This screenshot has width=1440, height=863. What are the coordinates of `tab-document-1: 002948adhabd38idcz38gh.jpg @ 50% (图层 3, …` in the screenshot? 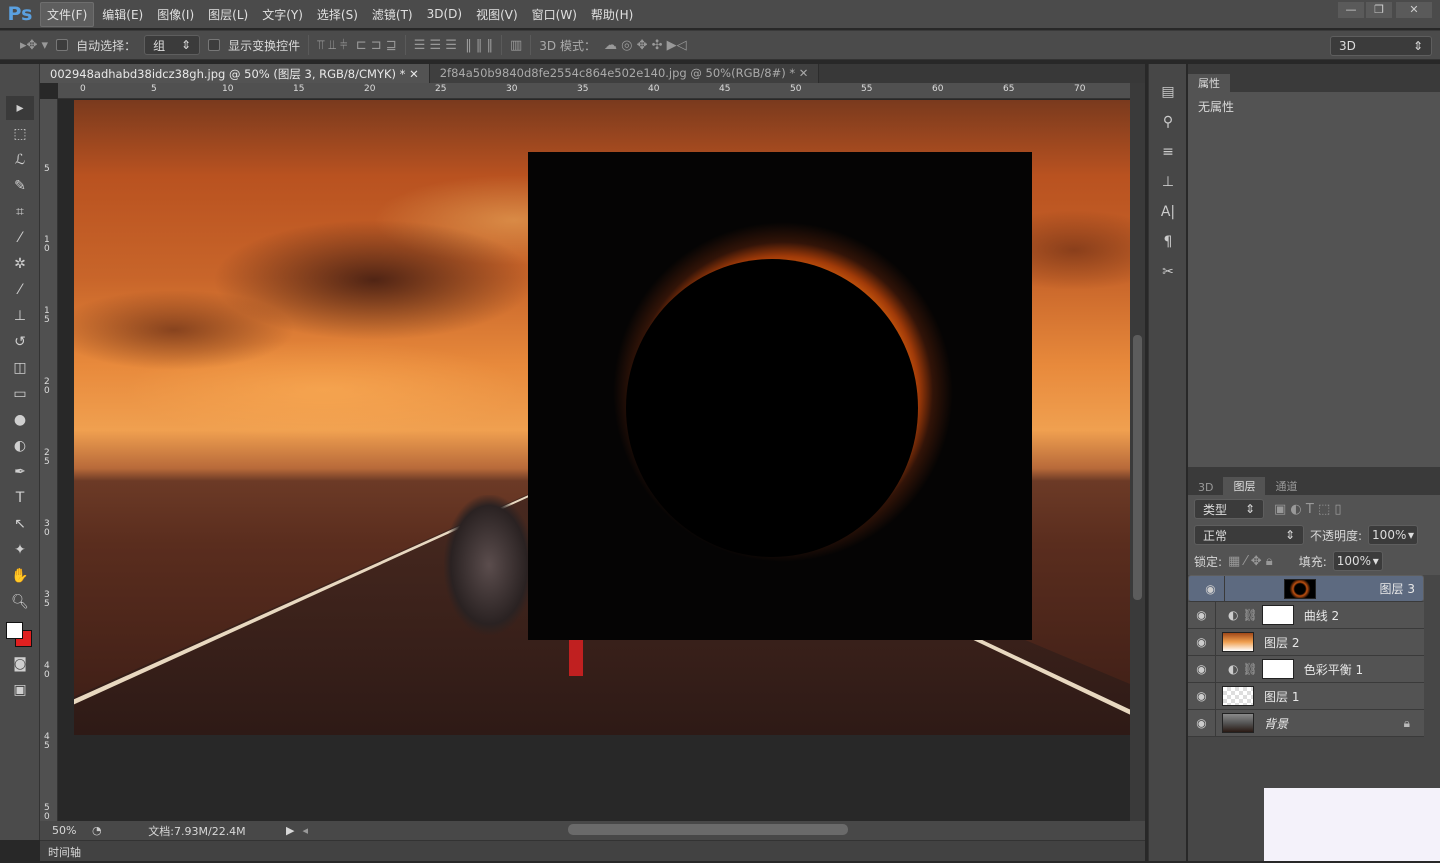 It's located at (235, 73).